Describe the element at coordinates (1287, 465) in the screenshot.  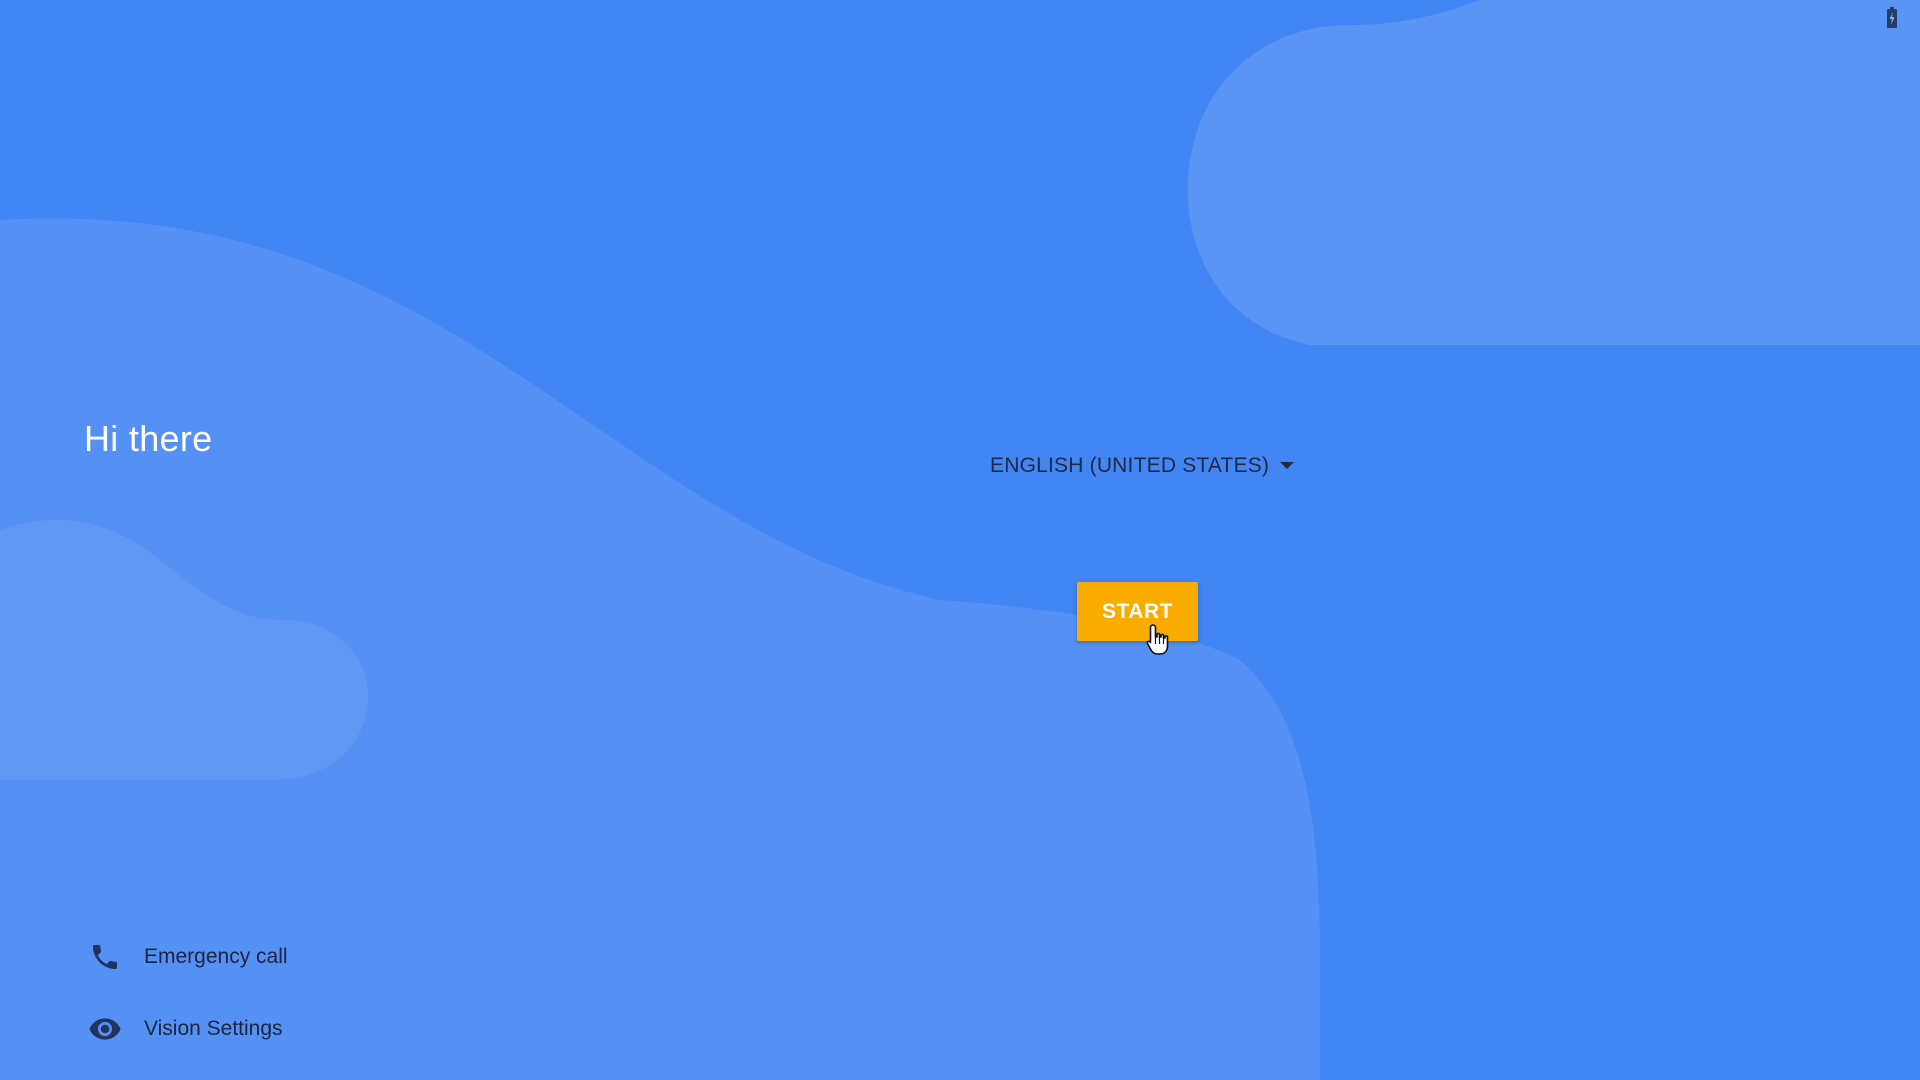
I see `dropdown-caret-icon` at that location.